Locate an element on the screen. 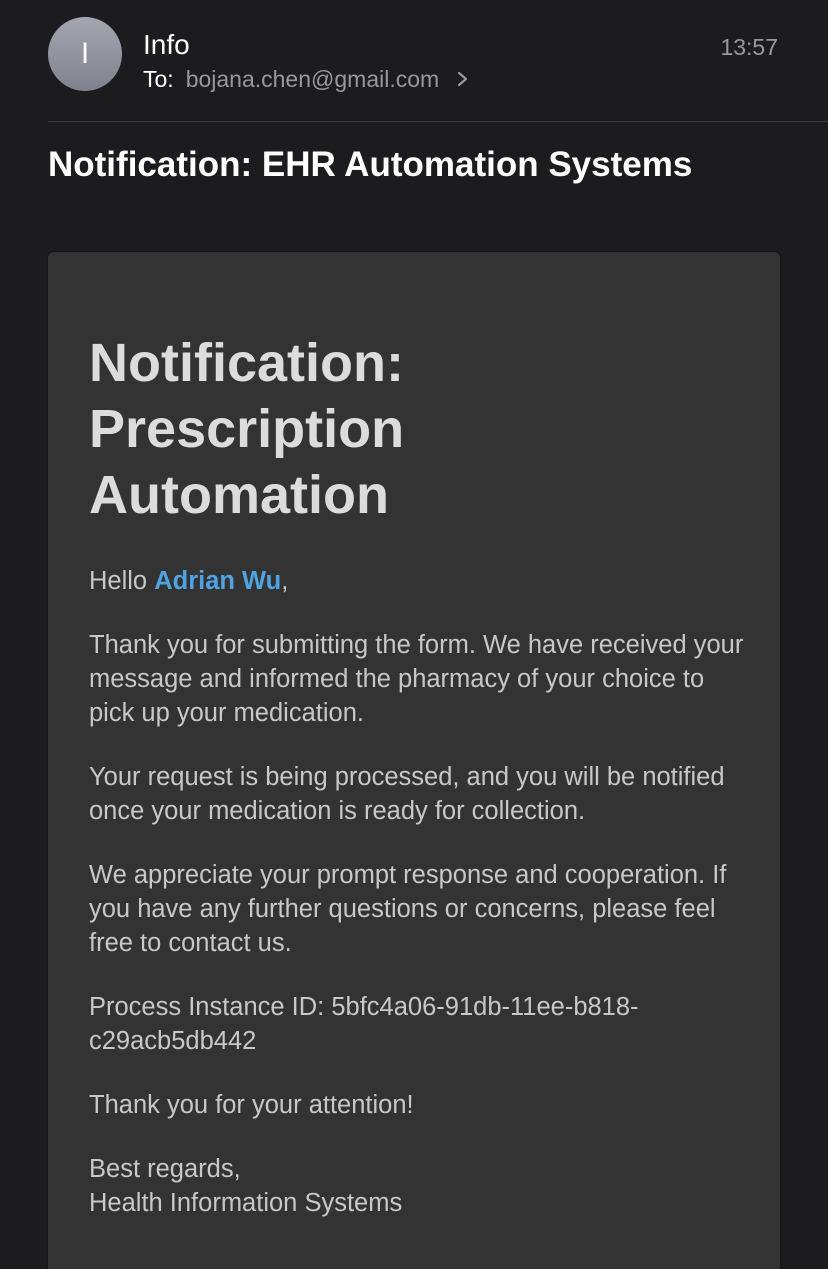 The width and height of the screenshot is (828, 1269). header-divider is located at coordinates (438, 121).